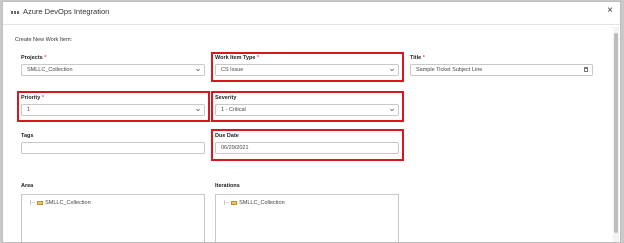 This screenshot has height=243, width=624. Describe the element at coordinates (27, 136) in the screenshot. I see `tags-label: Tags` at that location.